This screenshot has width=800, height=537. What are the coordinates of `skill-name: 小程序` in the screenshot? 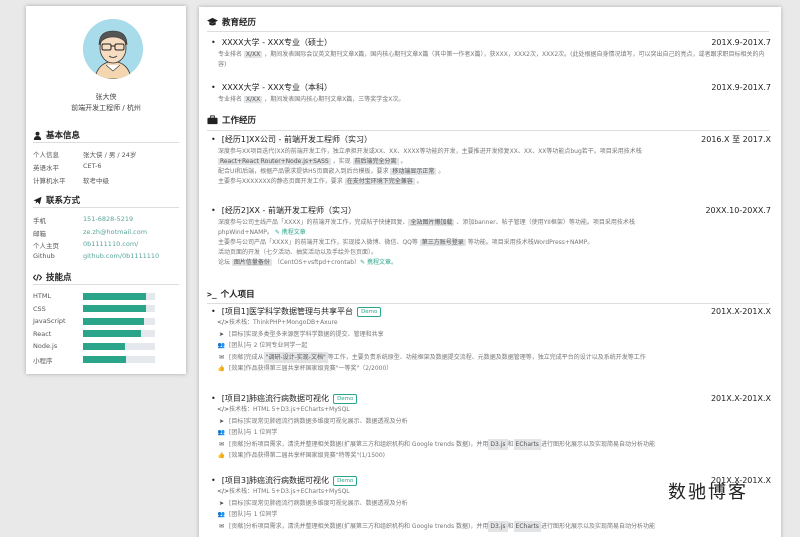 It's located at (43, 360).